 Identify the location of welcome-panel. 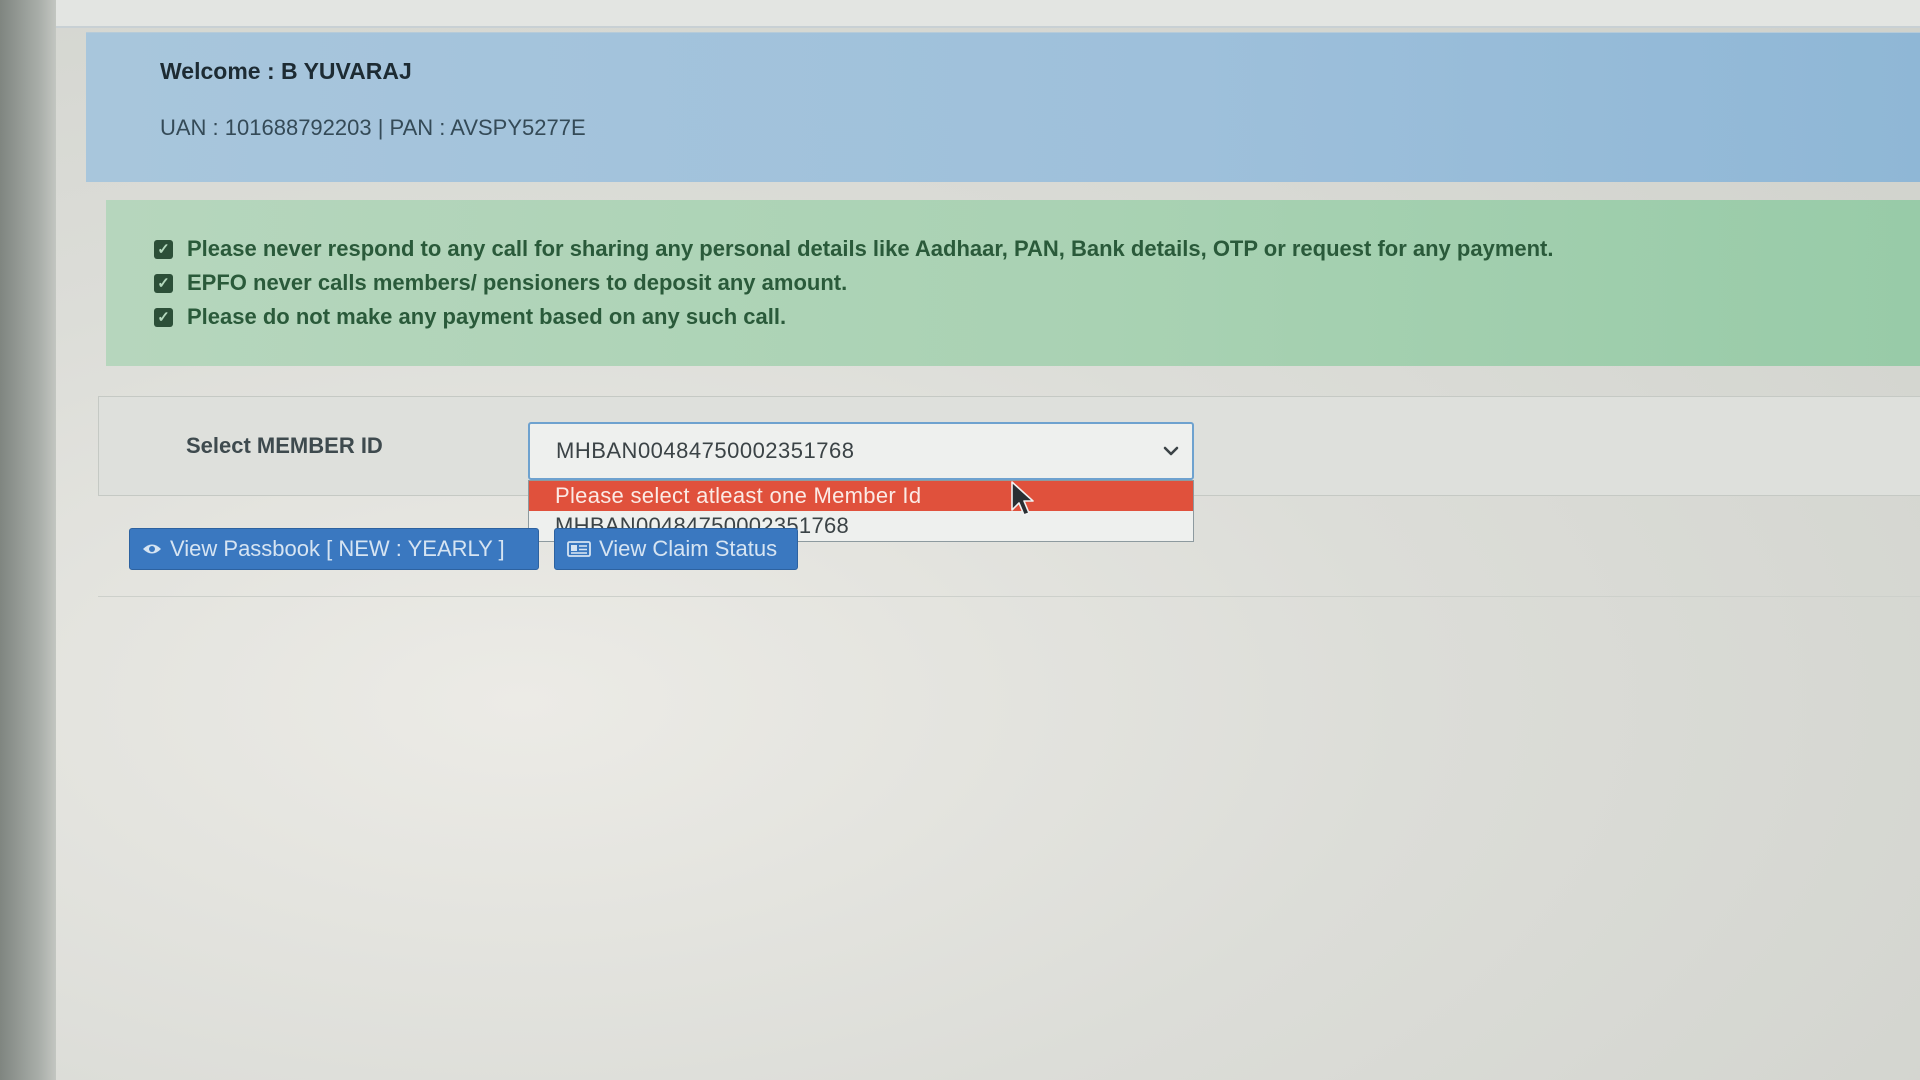
(1003, 107).